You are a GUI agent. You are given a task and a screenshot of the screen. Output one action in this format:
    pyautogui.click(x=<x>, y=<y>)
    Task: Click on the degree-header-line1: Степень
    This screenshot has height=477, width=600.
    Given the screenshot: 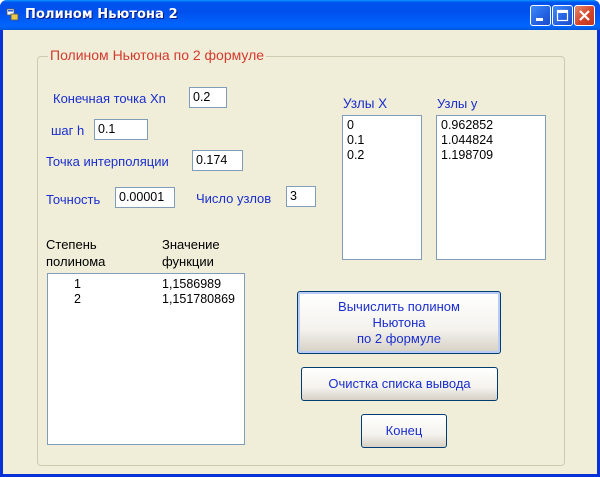 What is the action you would take?
    pyautogui.click(x=71, y=244)
    